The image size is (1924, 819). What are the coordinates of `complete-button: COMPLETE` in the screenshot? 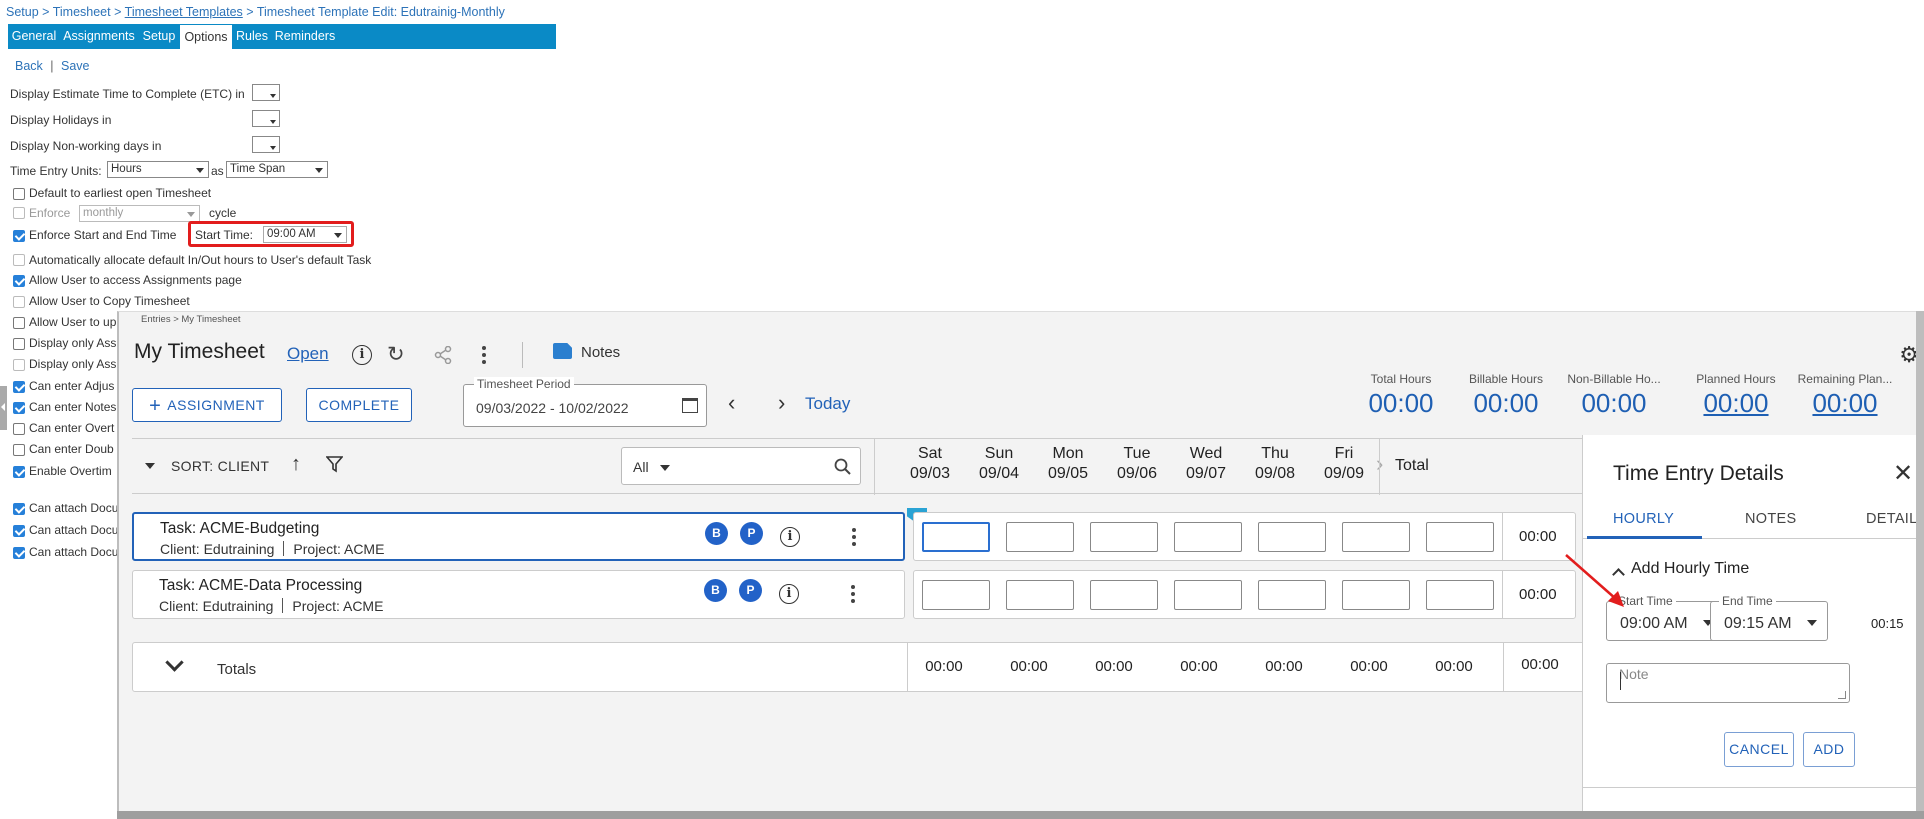 It's located at (359, 405).